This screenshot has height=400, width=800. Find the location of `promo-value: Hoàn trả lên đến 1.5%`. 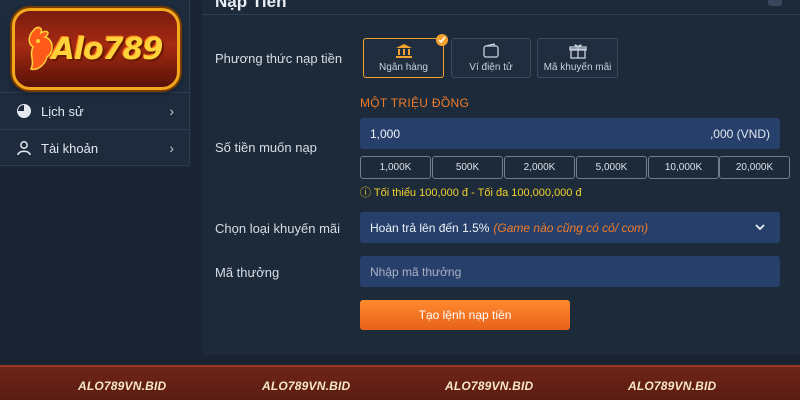

promo-value: Hoàn trả lên đến 1.5% is located at coordinates (430, 227).